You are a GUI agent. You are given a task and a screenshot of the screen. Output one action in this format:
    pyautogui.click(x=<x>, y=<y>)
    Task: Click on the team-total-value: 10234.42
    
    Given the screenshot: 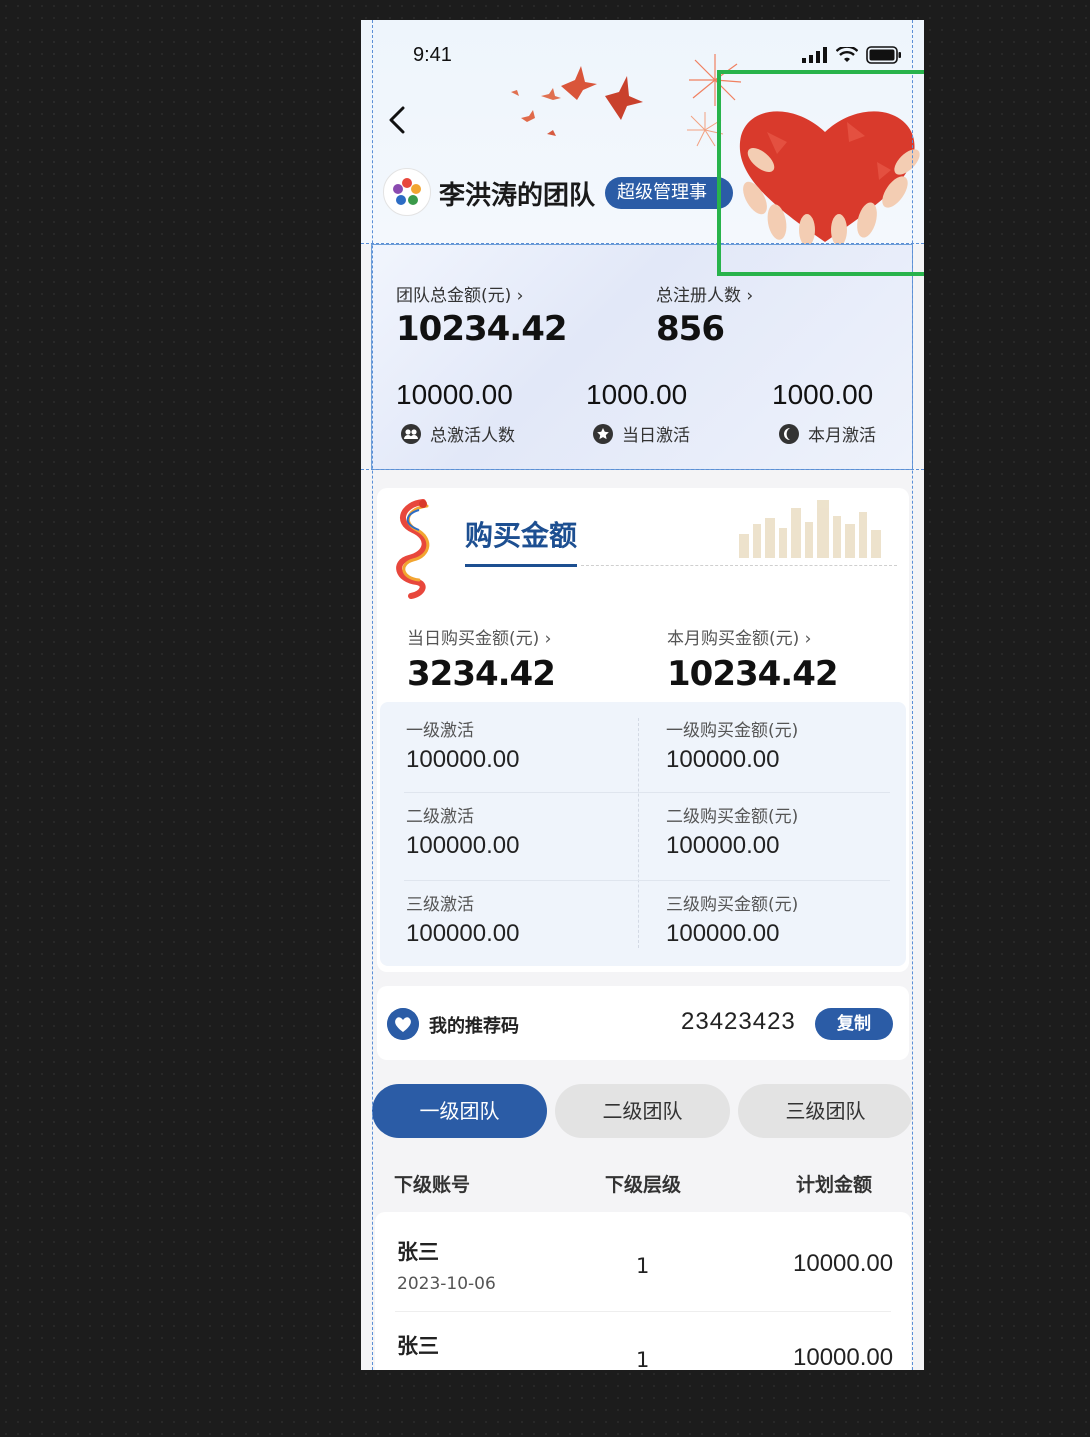 What is the action you would take?
    pyautogui.click(x=482, y=329)
    